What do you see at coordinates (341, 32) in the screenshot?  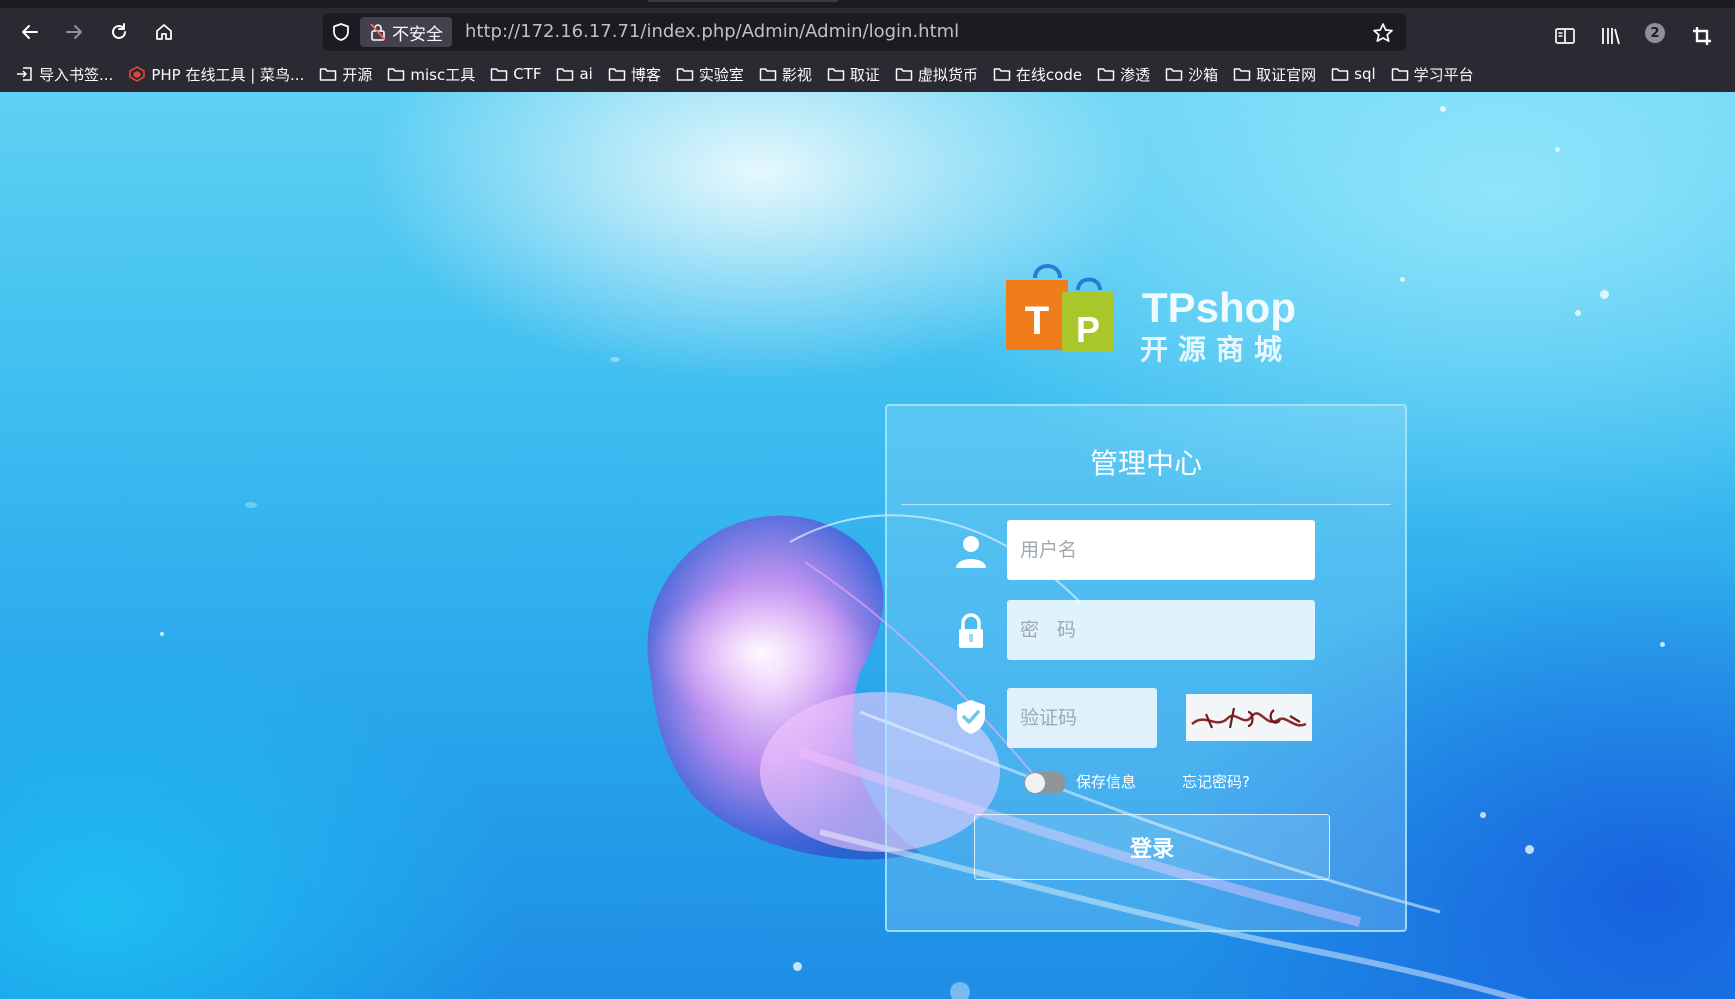 I see `shield-icon` at bounding box center [341, 32].